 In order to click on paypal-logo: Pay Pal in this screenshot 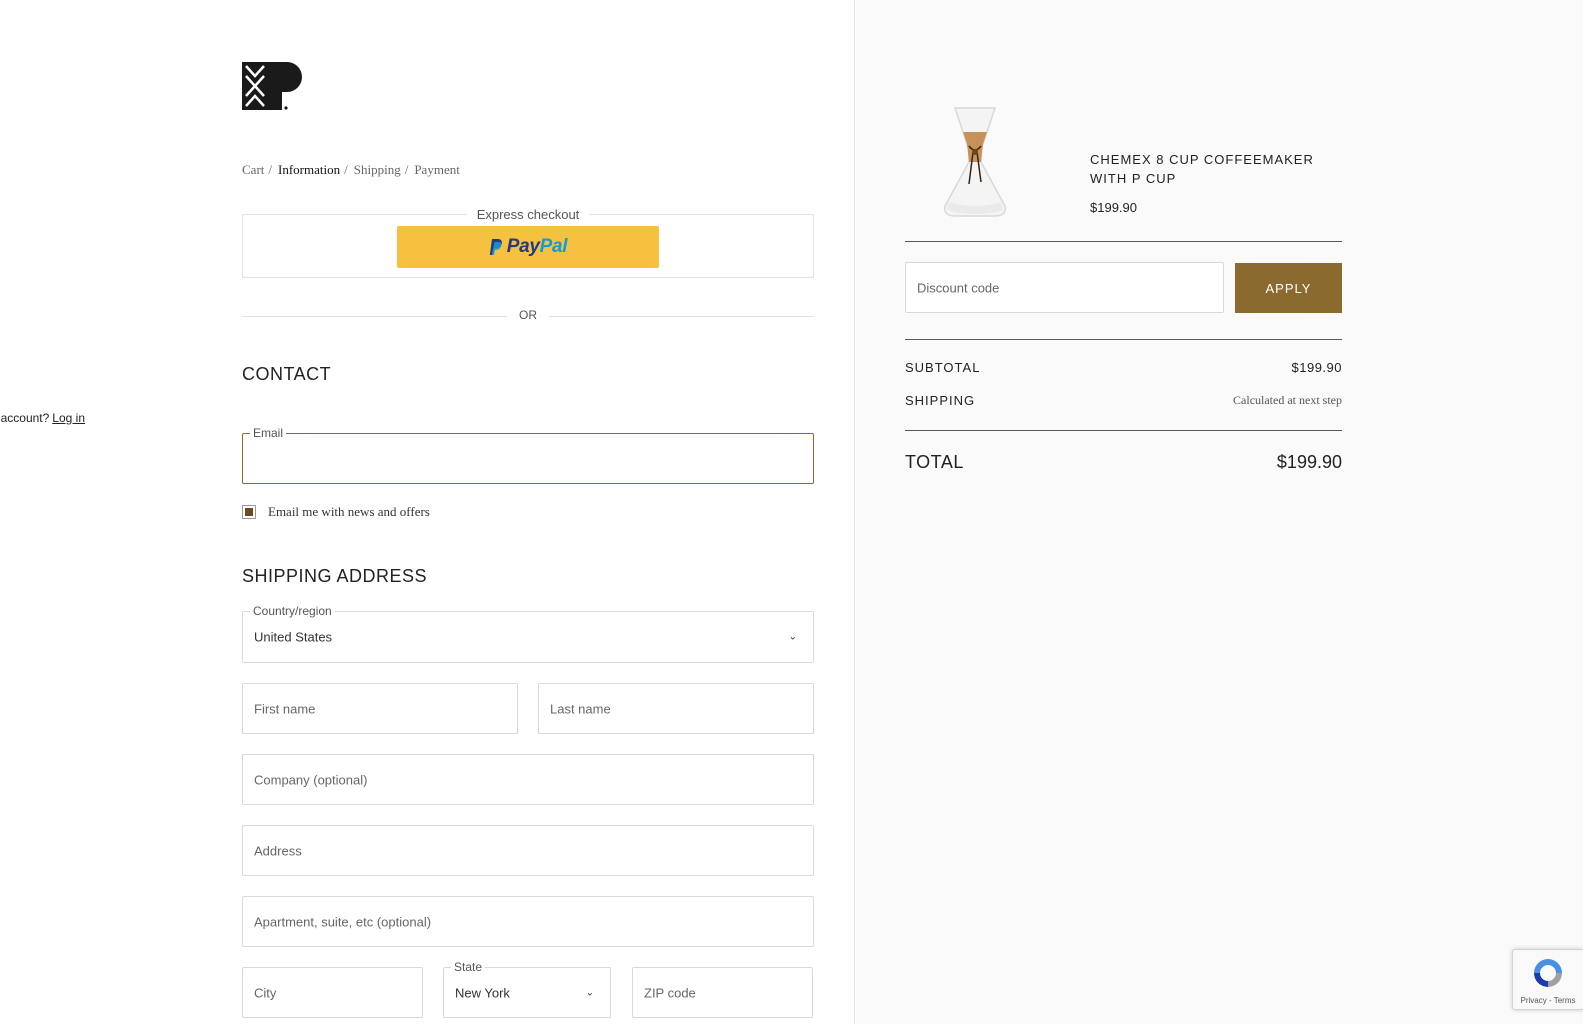, I will do `click(528, 247)`.